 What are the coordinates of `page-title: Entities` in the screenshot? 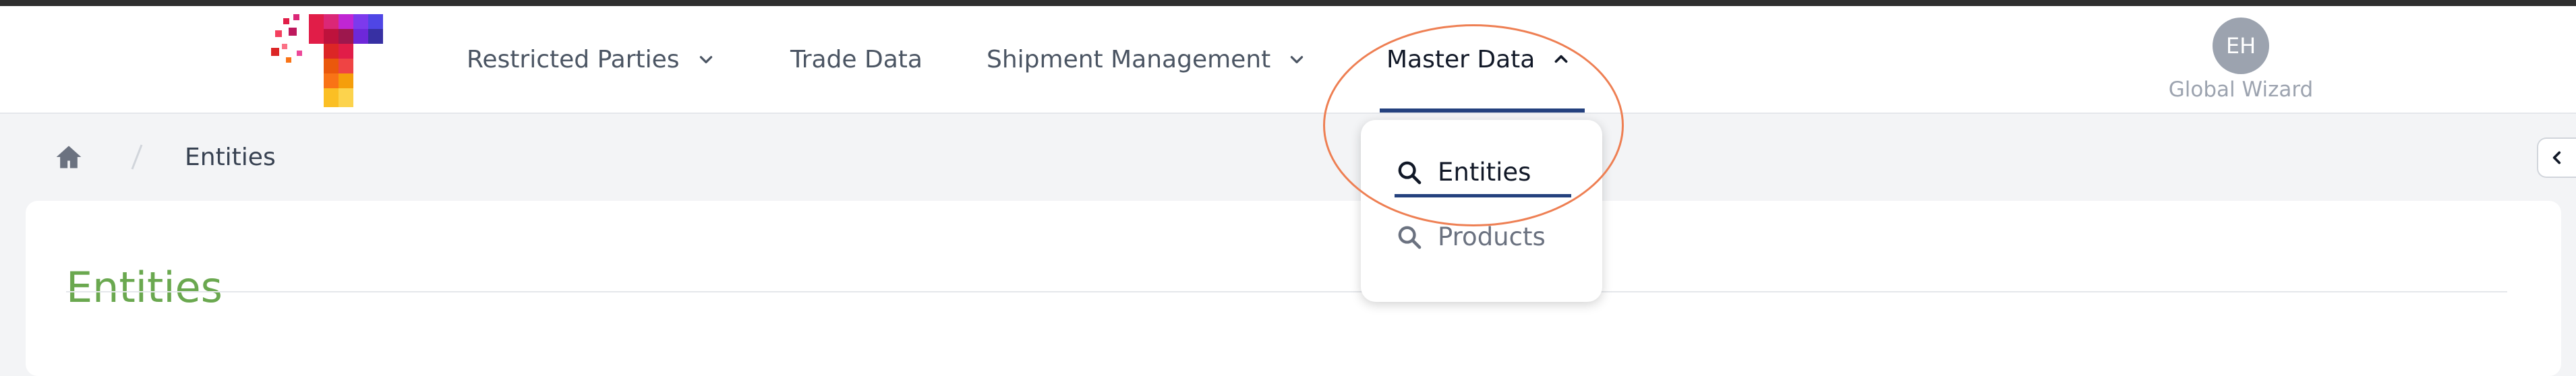 It's located at (145, 287).